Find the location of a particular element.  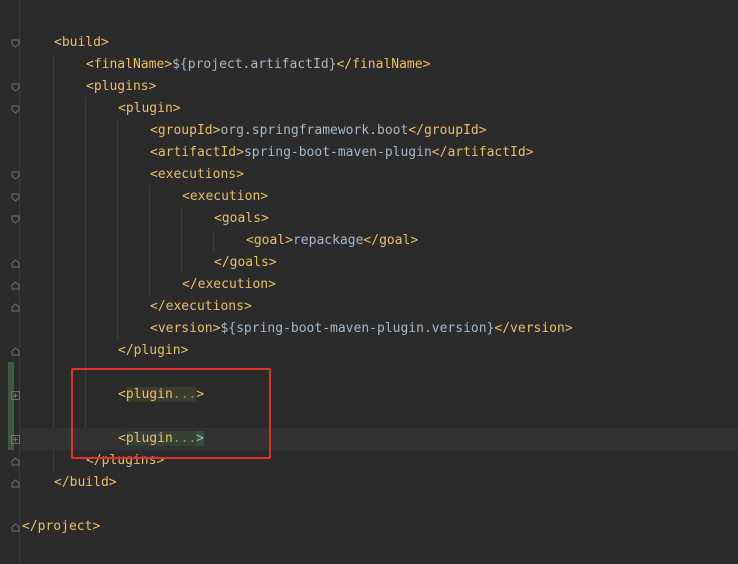

code-line: <goal>repackage</goal> is located at coordinates (379, 241).